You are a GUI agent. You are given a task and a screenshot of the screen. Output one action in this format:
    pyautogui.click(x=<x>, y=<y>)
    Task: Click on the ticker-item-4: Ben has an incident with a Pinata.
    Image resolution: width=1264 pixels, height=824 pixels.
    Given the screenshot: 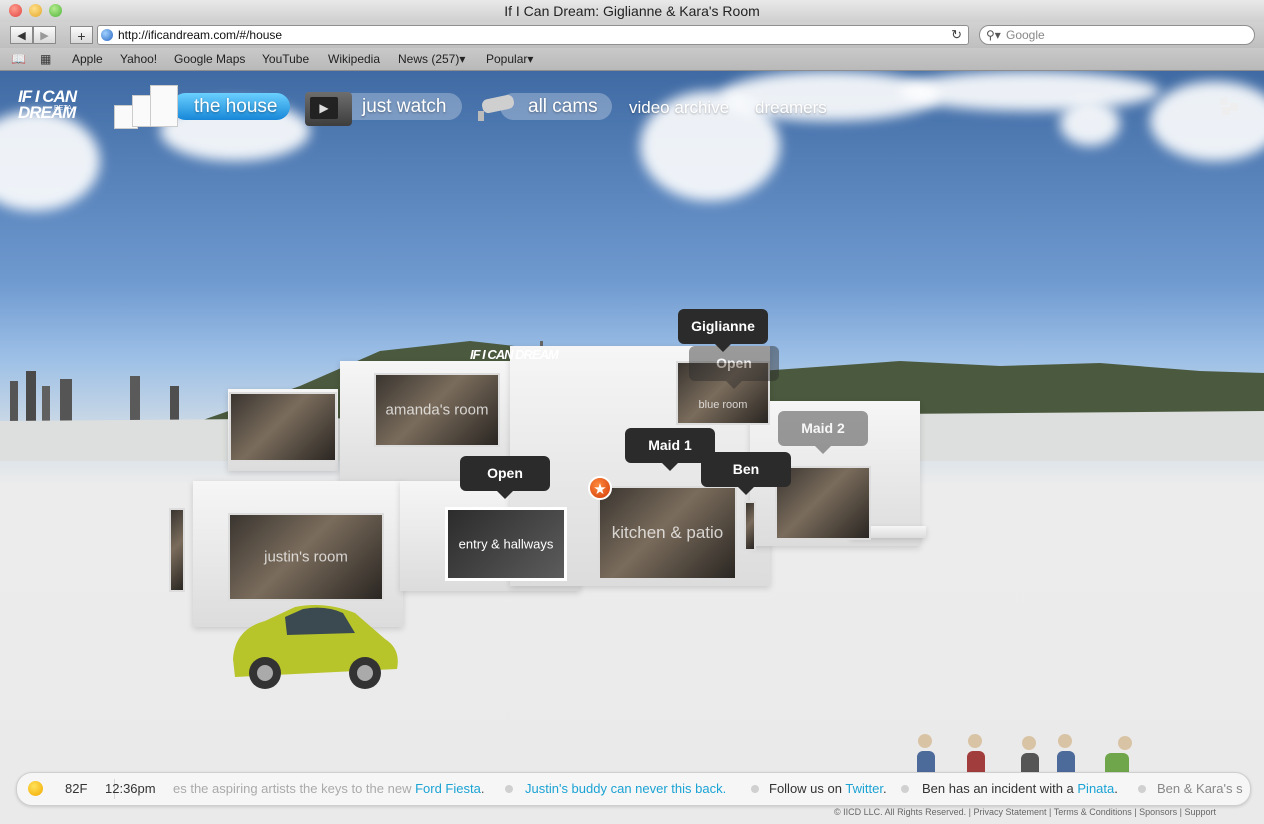 What is the action you would take?
    pyautogui.click(x=1020, y=788)
    